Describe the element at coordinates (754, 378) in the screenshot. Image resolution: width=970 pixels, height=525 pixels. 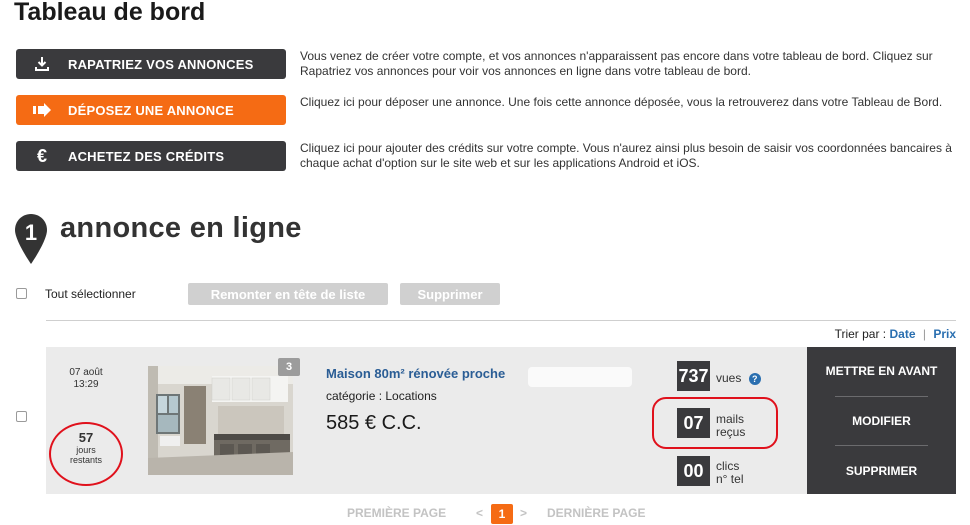
I see `help-icon: ?` at that location.